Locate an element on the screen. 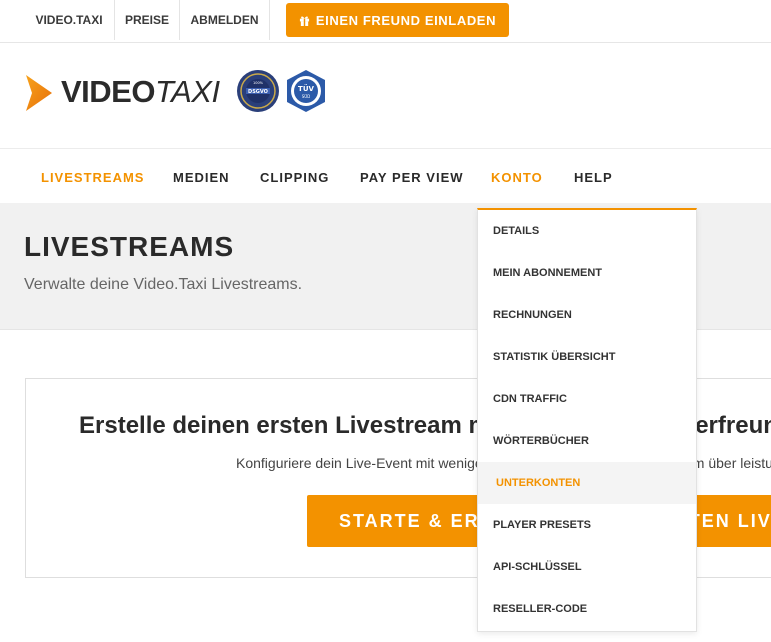  dropdown-item-reseller-code: RESELLER-CODE is located at coordinates (587, 609).